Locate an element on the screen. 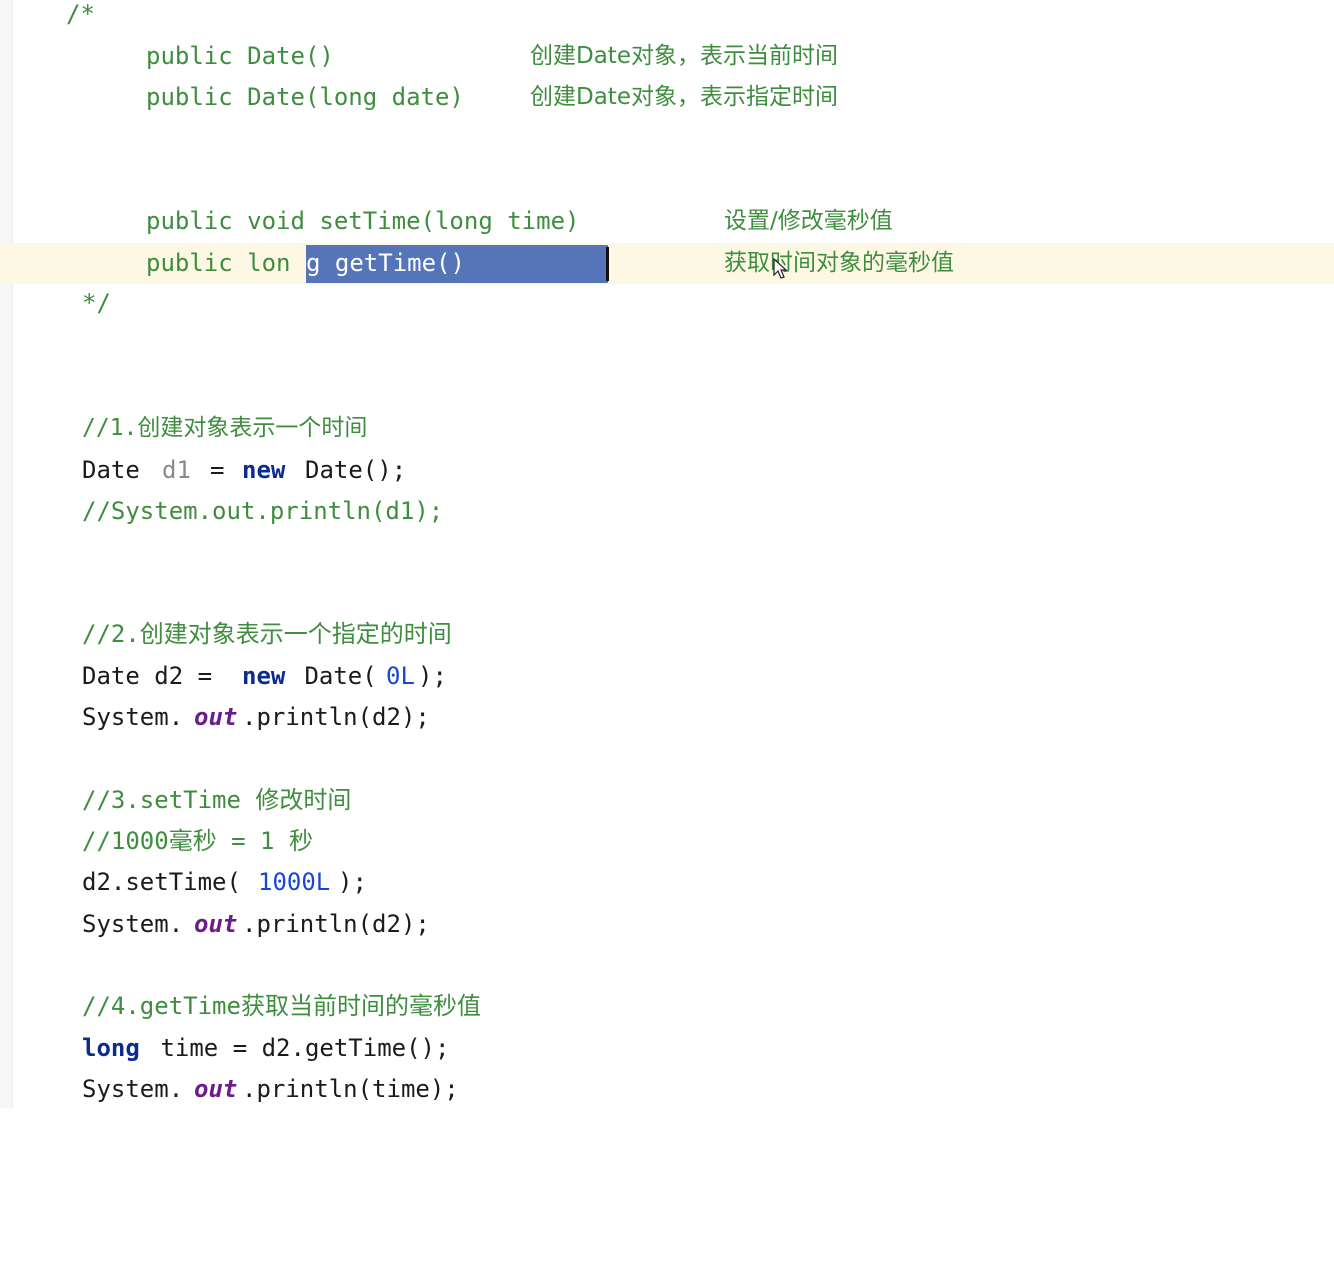 This screenshot has height=1274, width=1334. comment-line-constructor-default: public Date() 创建Date对象，表示当前时间 is located at coordinates (667, 56).